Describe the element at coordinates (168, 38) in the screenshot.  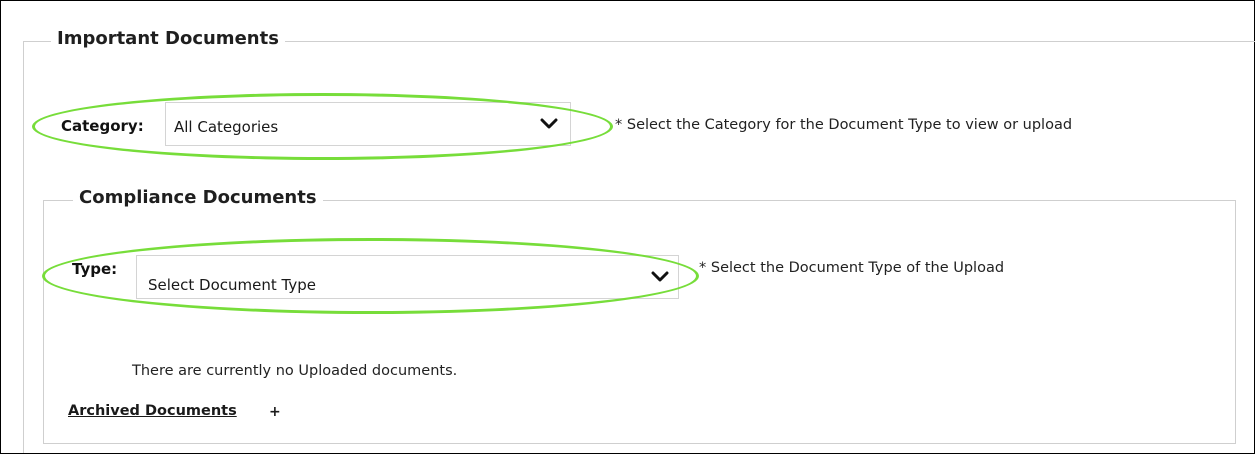
I see `important-documents-legend: Important Documents` at that location.